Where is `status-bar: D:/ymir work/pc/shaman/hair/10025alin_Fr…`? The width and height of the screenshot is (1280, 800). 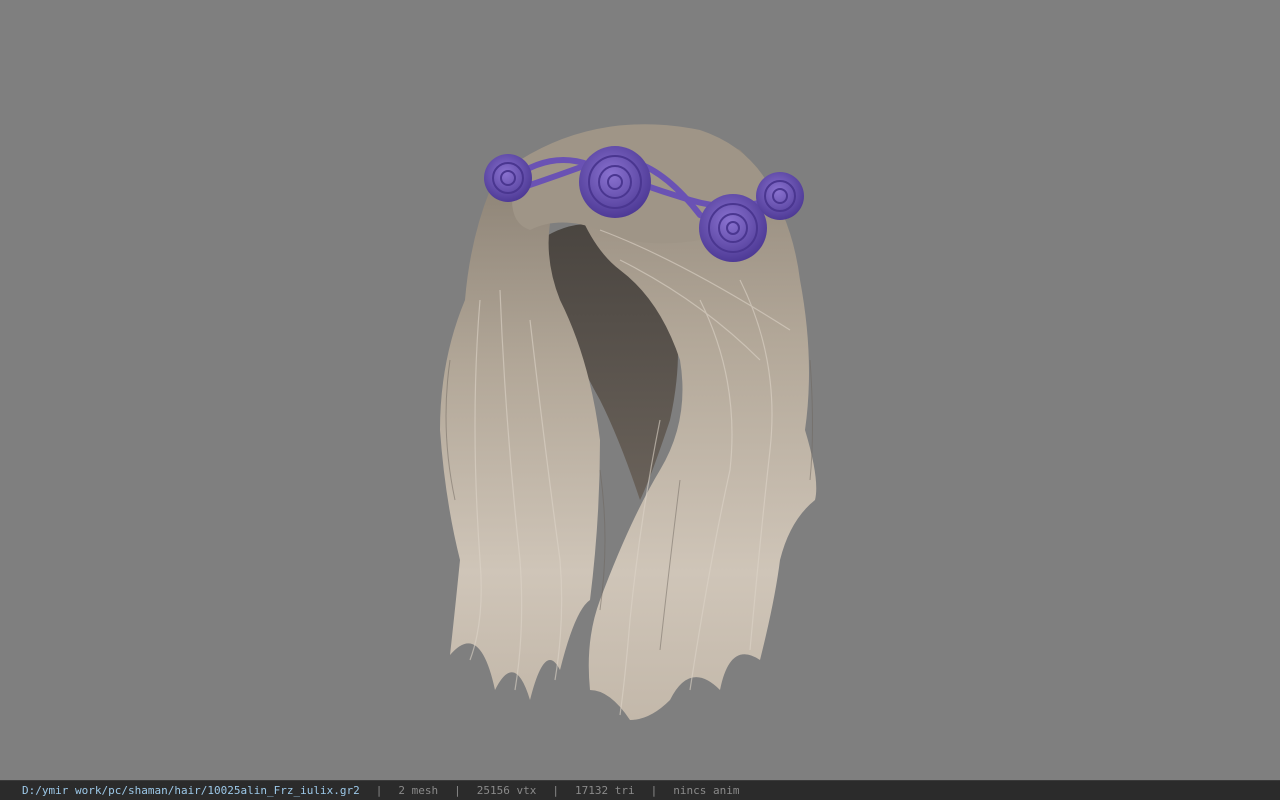
status-bar: D:/ymir work/pc/shaman/hair/10025alin_Fr… is located at coordinates (640, 790).